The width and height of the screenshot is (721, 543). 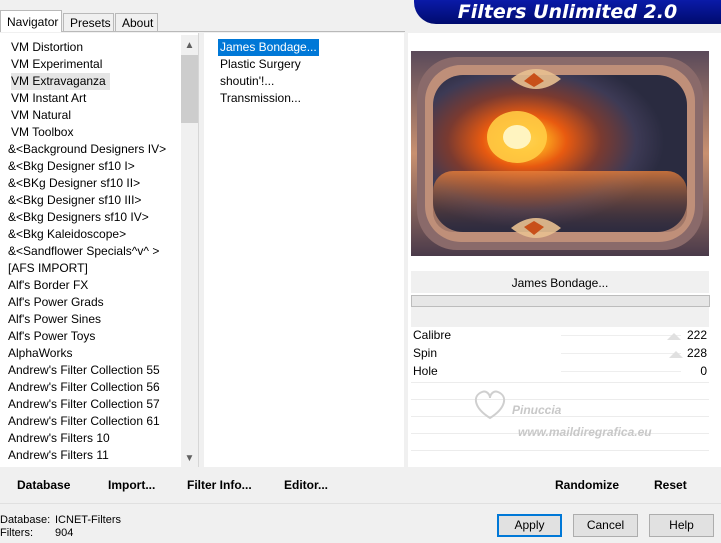 What do you see at coordinates (490, 405) in the screenshot?
I see `watermark-logo-icon` at bounding box center [490, 405].